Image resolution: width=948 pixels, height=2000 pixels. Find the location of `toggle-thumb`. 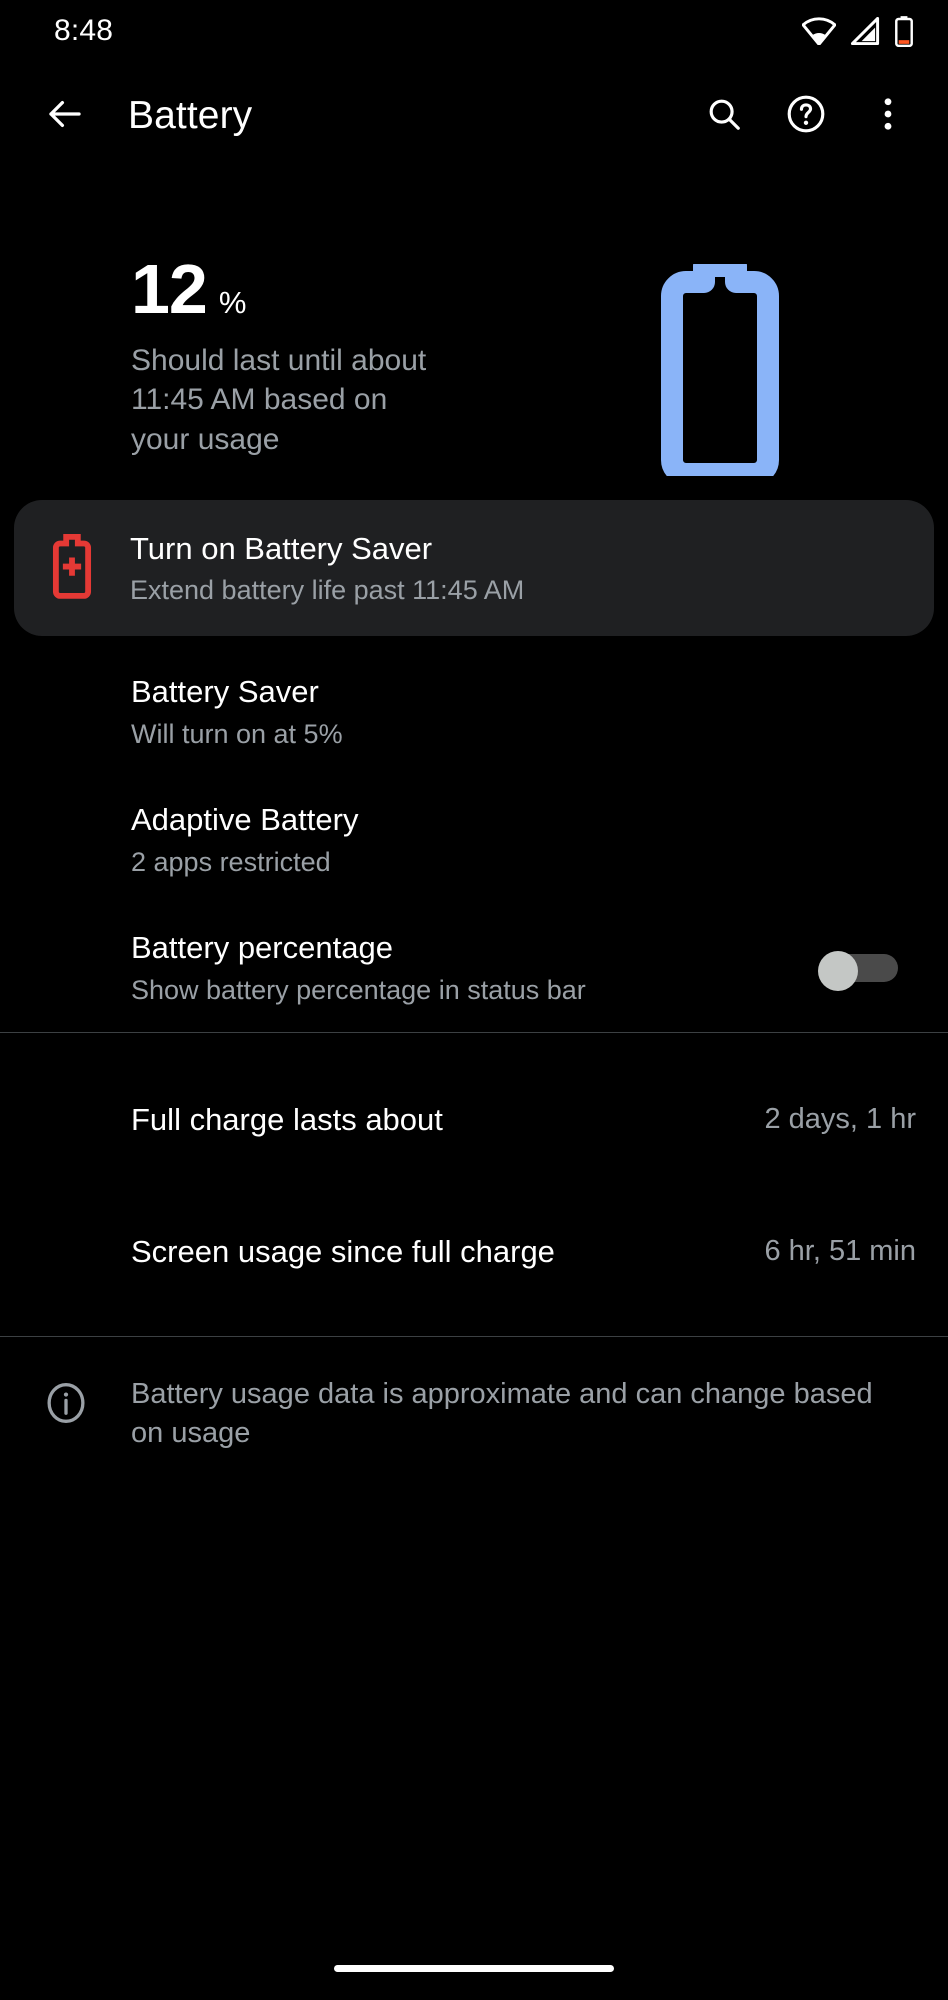

toggle-thumb is located at coordinates (838, 971).